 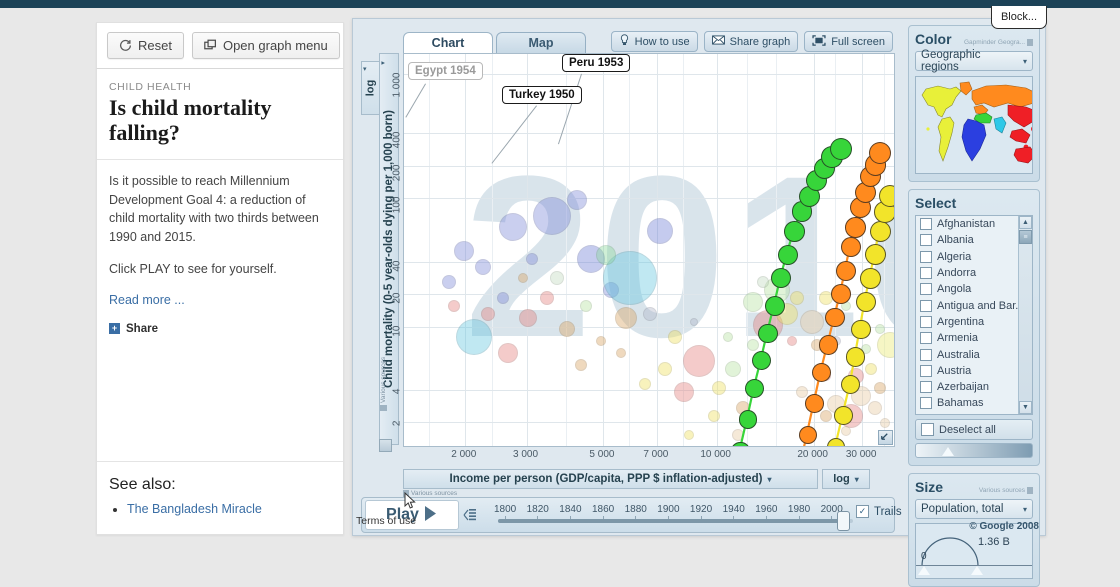 I want to click on size-max-handle, so click(x=977, y=570).